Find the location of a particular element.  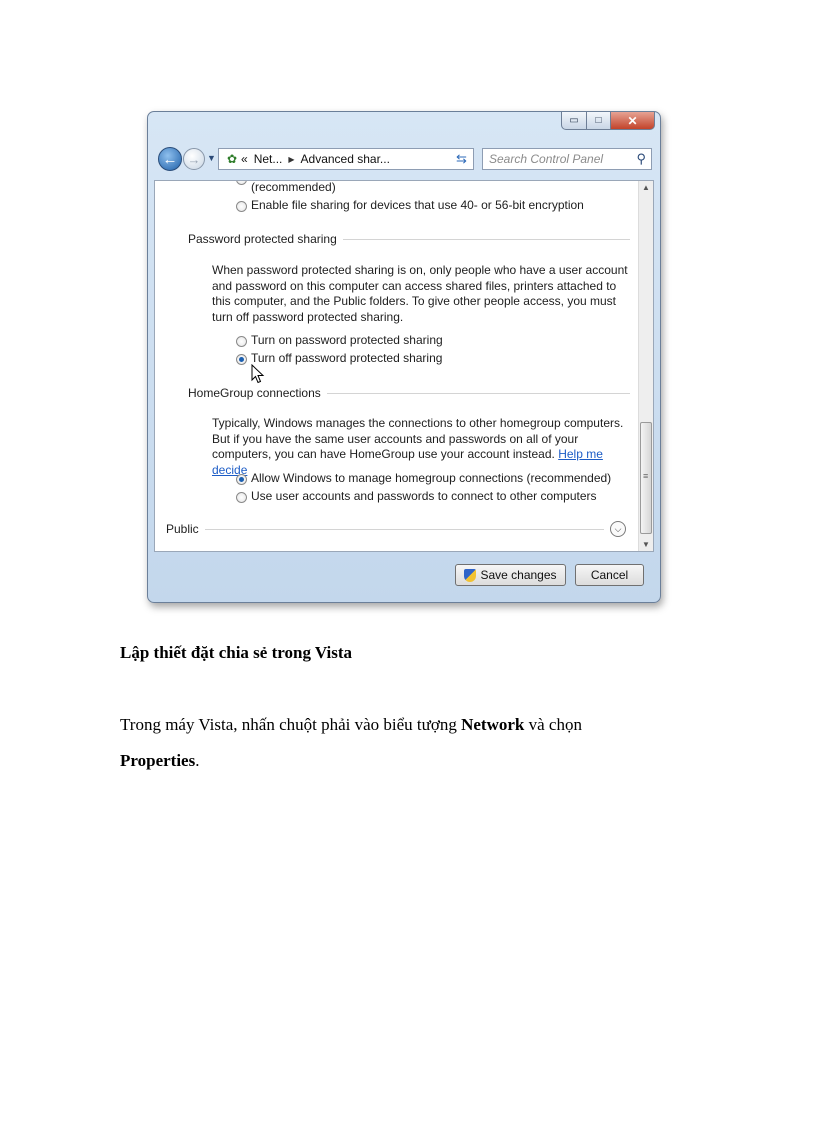

document-heading: Lập thiết đặt chia sẻ trong Vista is located at coordinates (236, 652).